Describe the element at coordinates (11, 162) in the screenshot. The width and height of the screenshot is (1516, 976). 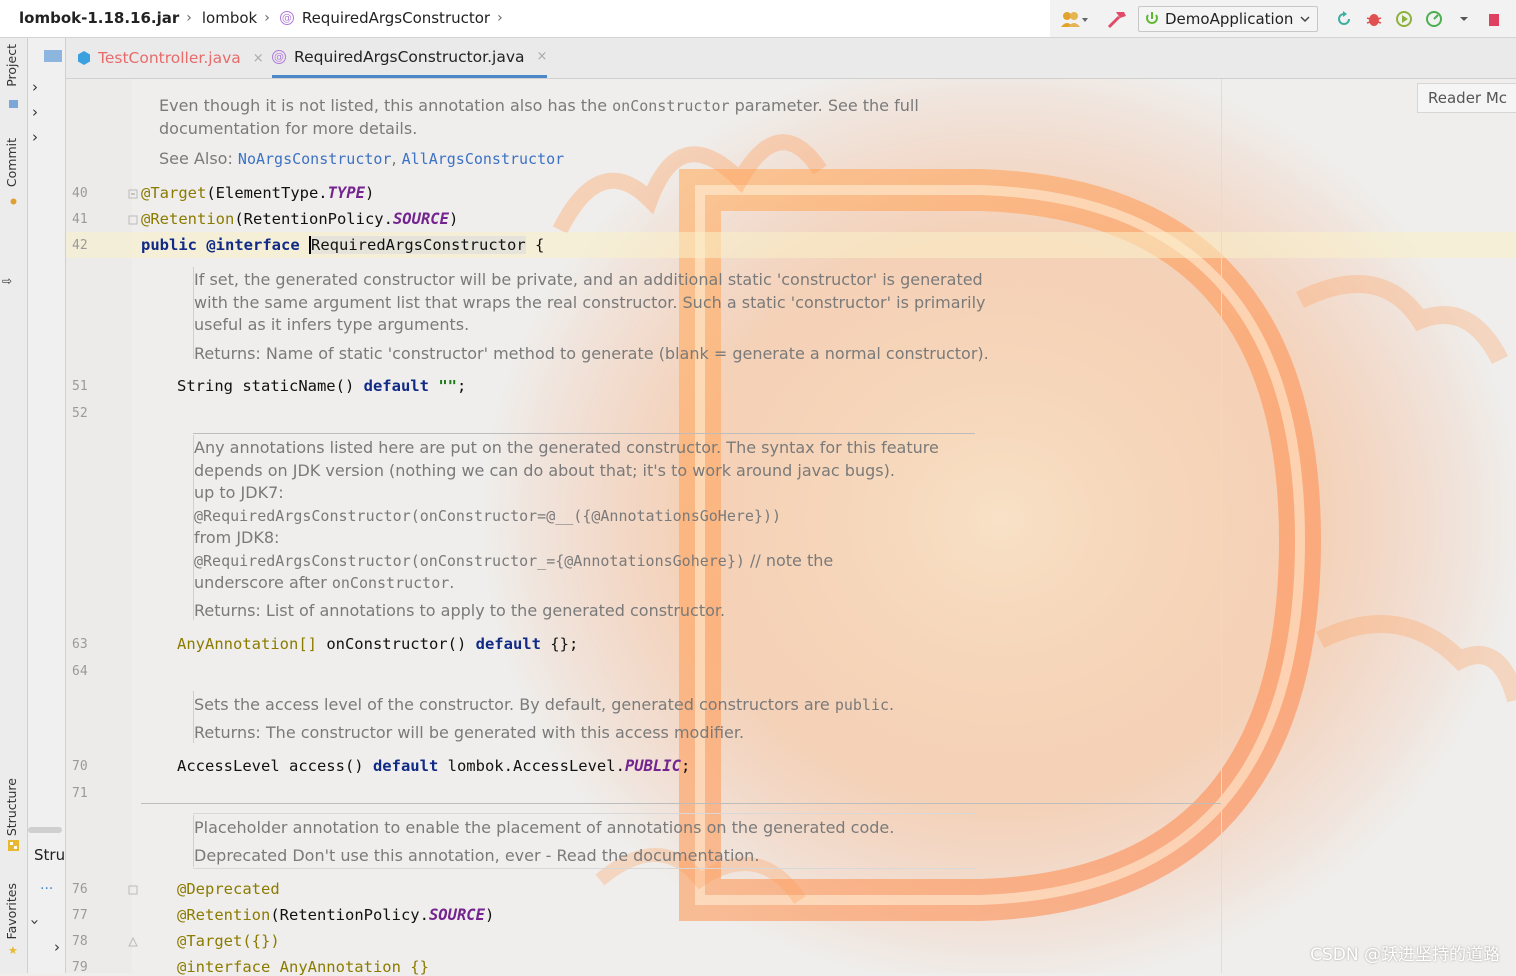
I see `commit-tool-tab: Commit` at that location.